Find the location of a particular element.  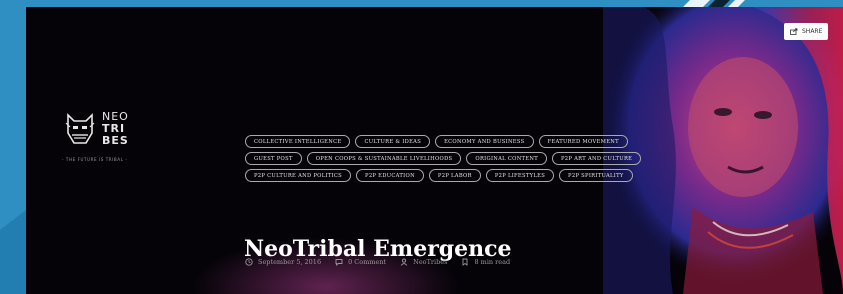

bookmark-icon is located at coordinates (465, 262).